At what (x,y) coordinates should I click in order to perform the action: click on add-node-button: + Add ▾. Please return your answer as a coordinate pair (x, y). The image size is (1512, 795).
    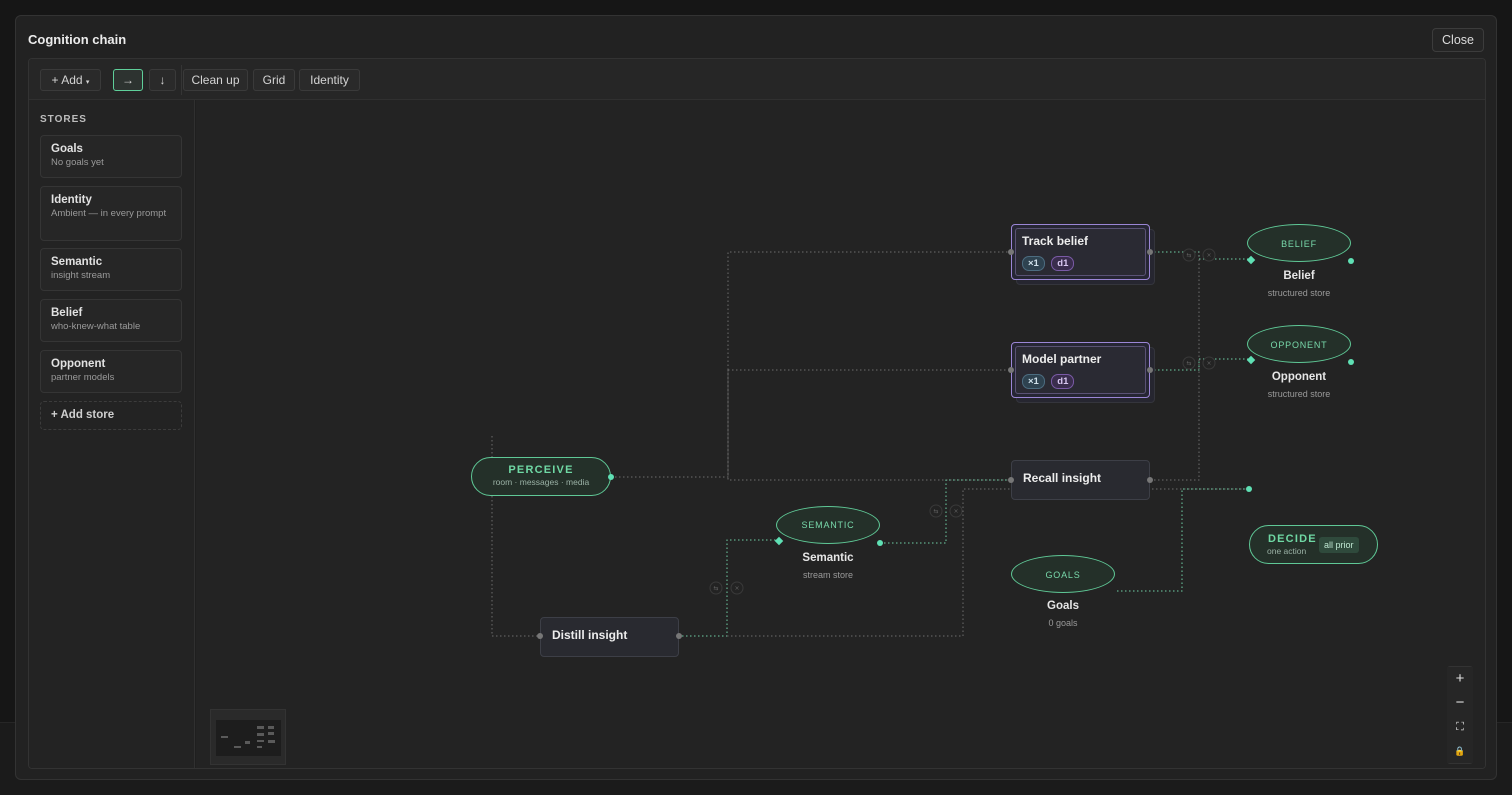
    Looking at the image, I should click on (70, 80).